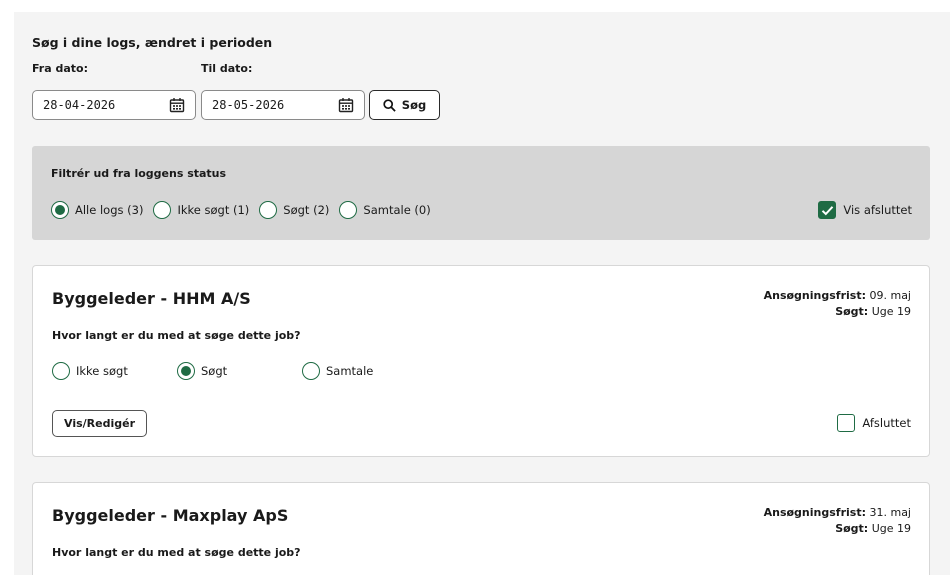 This screenshot has height=575, width=950. Describe the element at coordinates (151, 298) in the screenshot. I see `job-title: Byggeleder - HHM A/S` at that location.